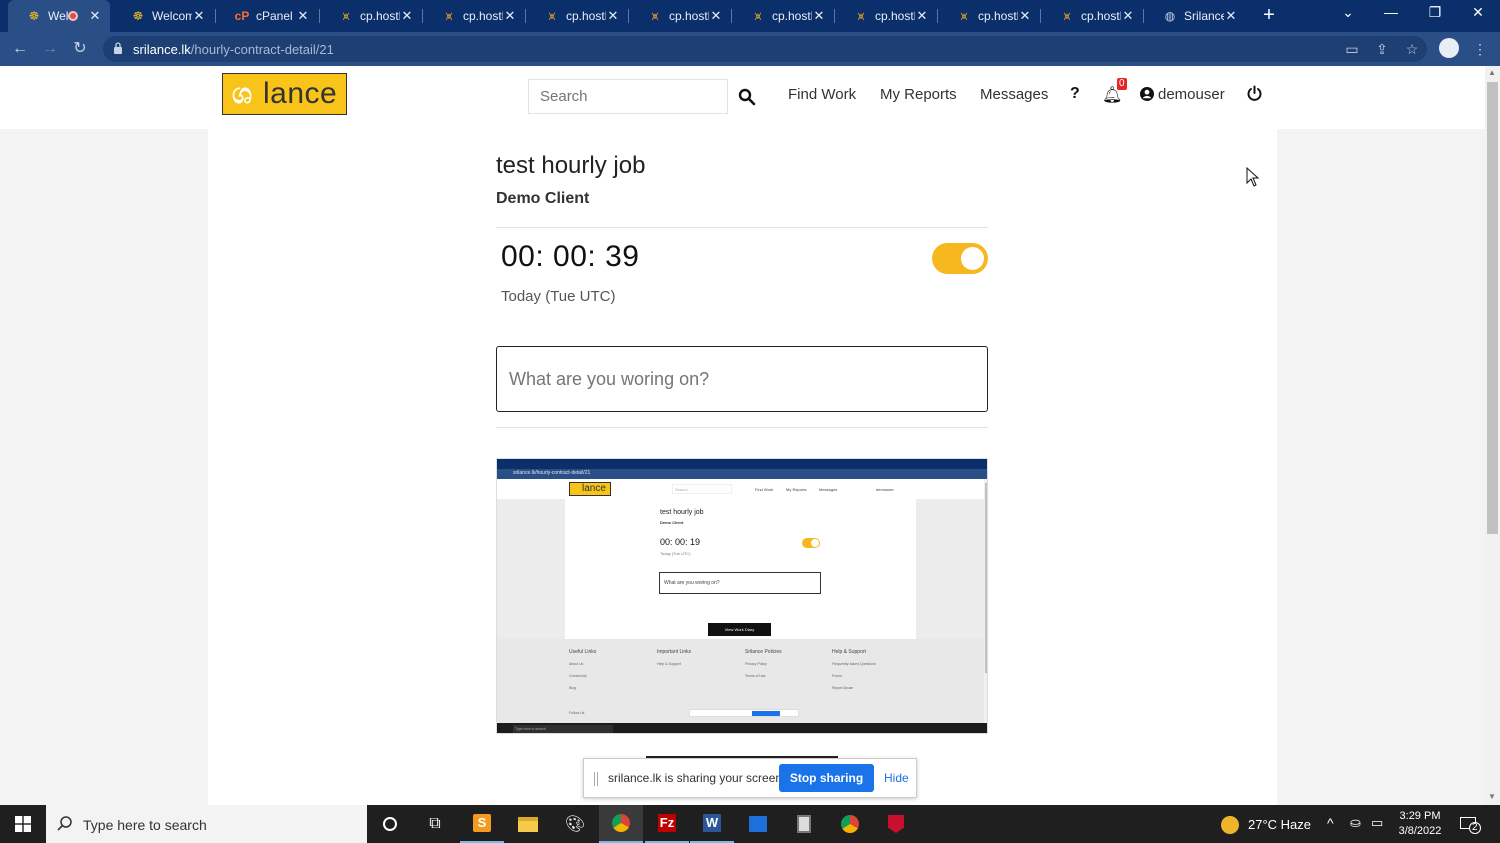 The image size is (1500, 843). I want to click on task-view-icon: ⧉, so click(435, 824).